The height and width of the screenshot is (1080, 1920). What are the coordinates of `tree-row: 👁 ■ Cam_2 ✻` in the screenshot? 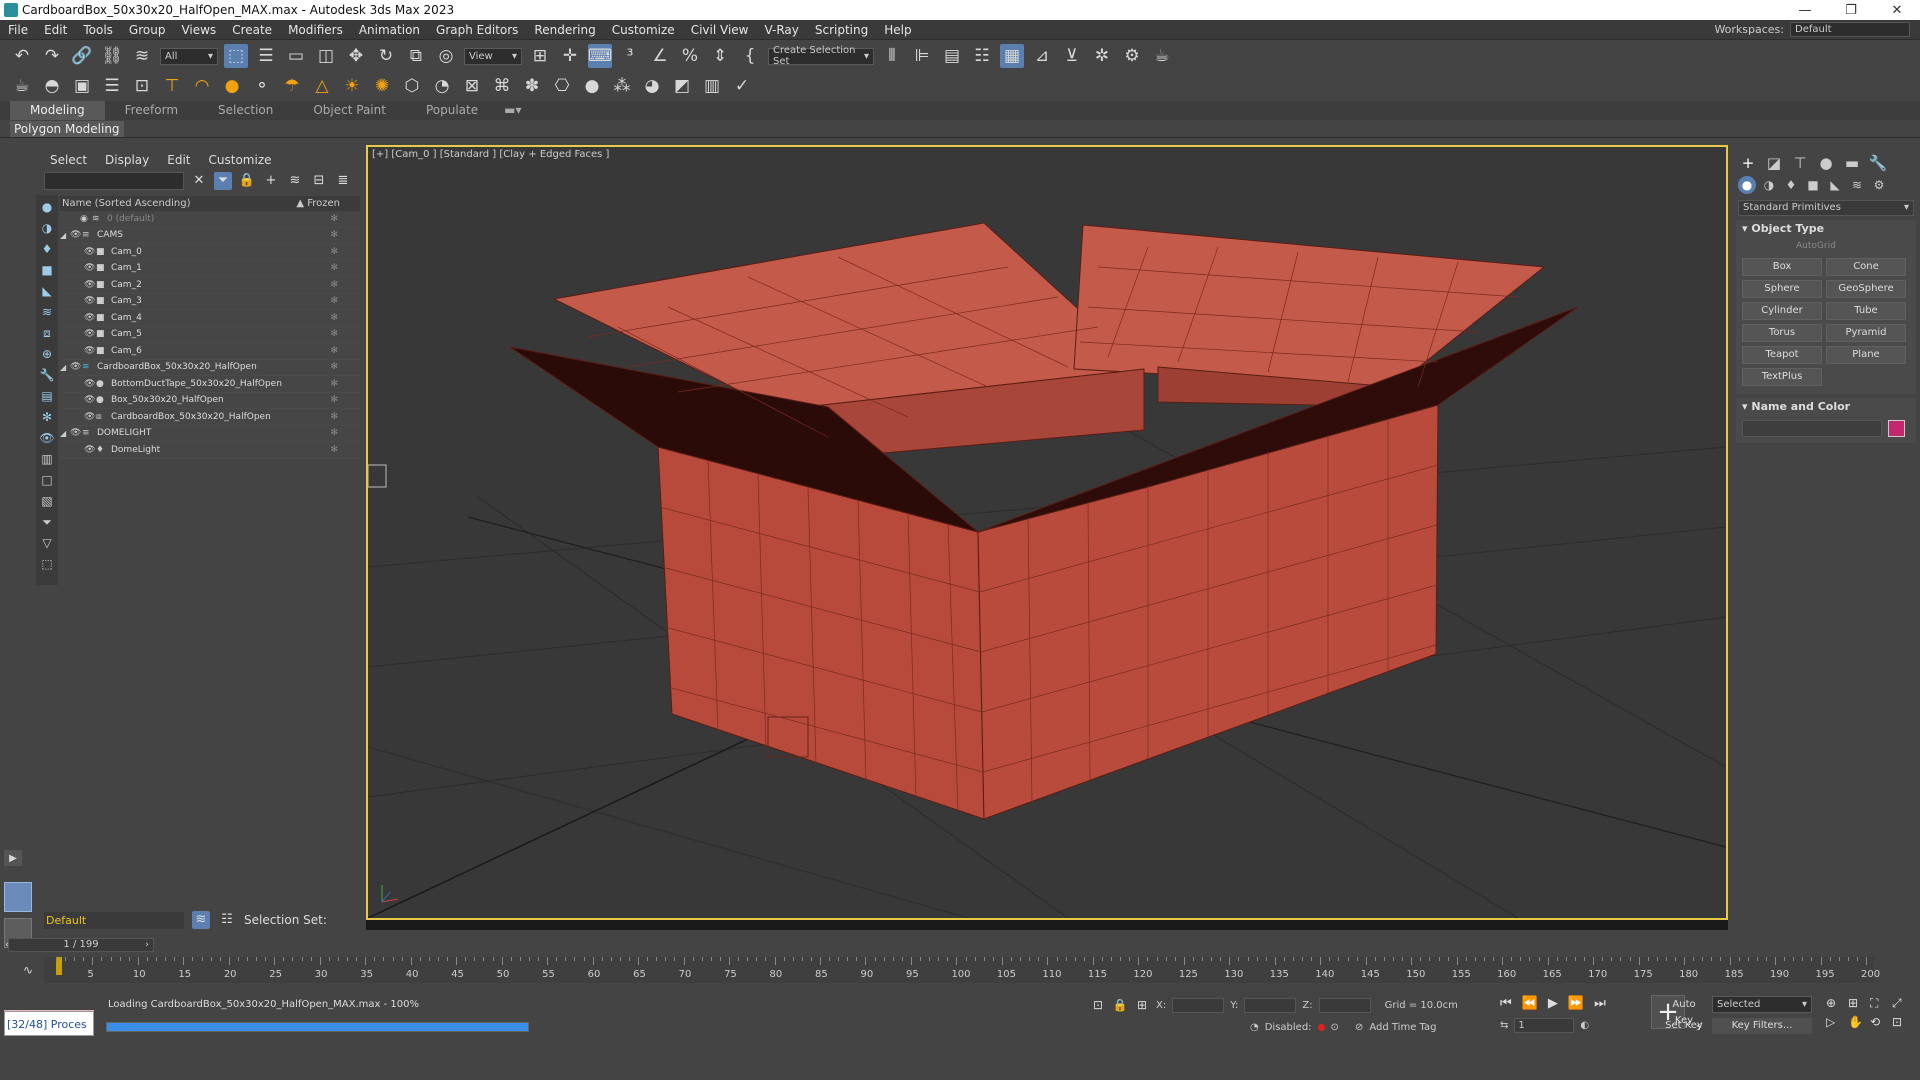 It's located at (210, 285).